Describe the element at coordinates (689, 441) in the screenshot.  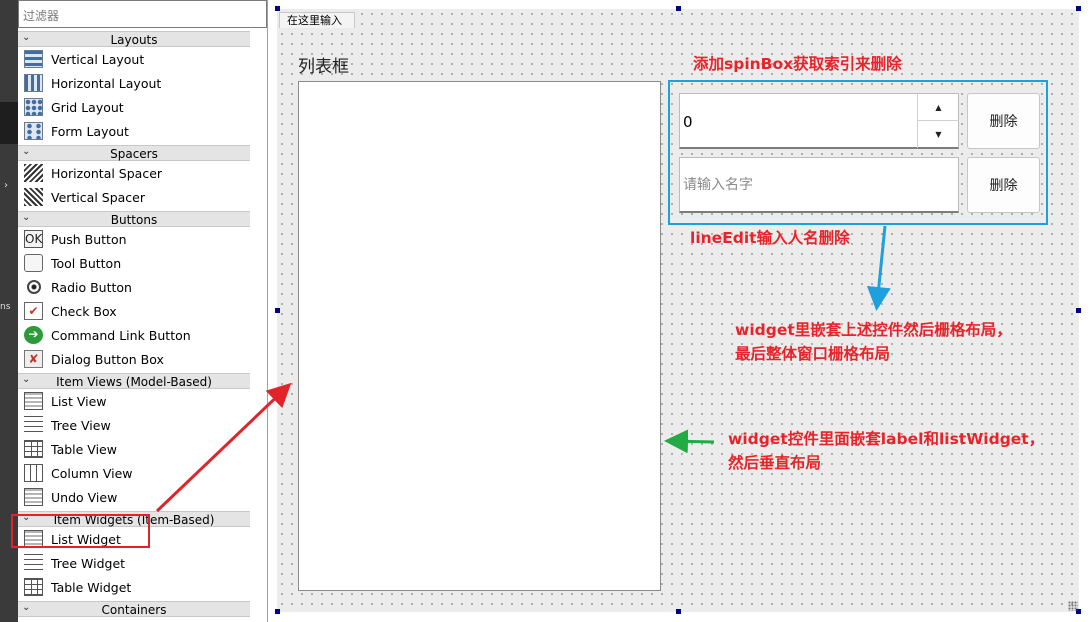
I see `green-arrow` at that location.